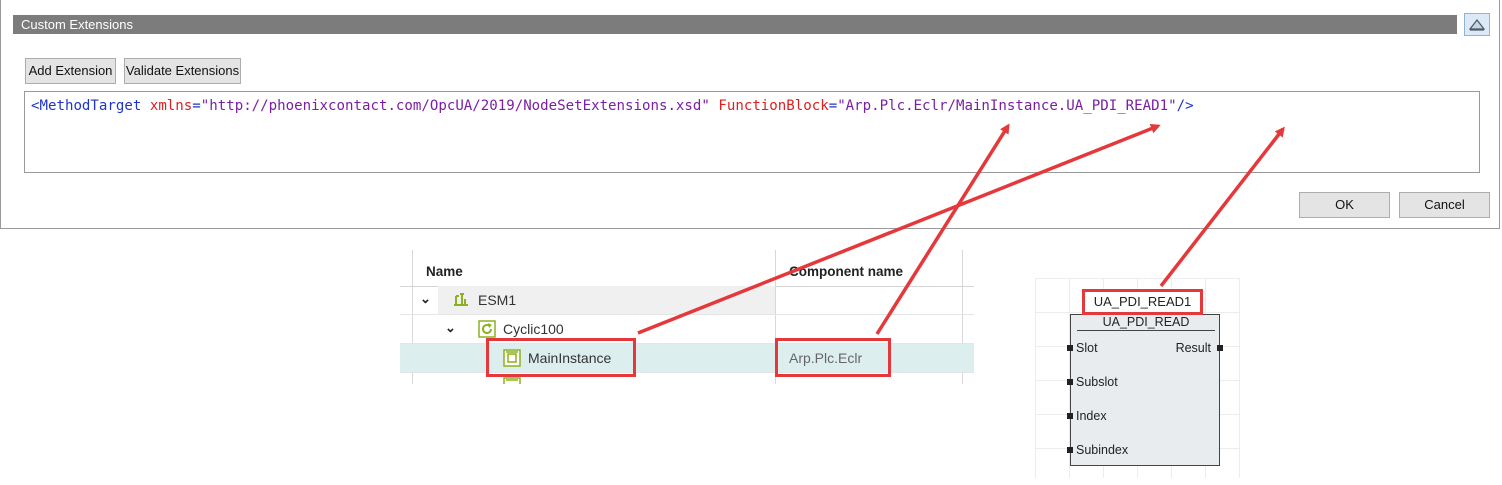 This screenshot has height=485, width=1502. What do you see at coordinates (1146, 330) in the screenshot?
I see `fb-header-divider` at bounding box center [1146, 330].